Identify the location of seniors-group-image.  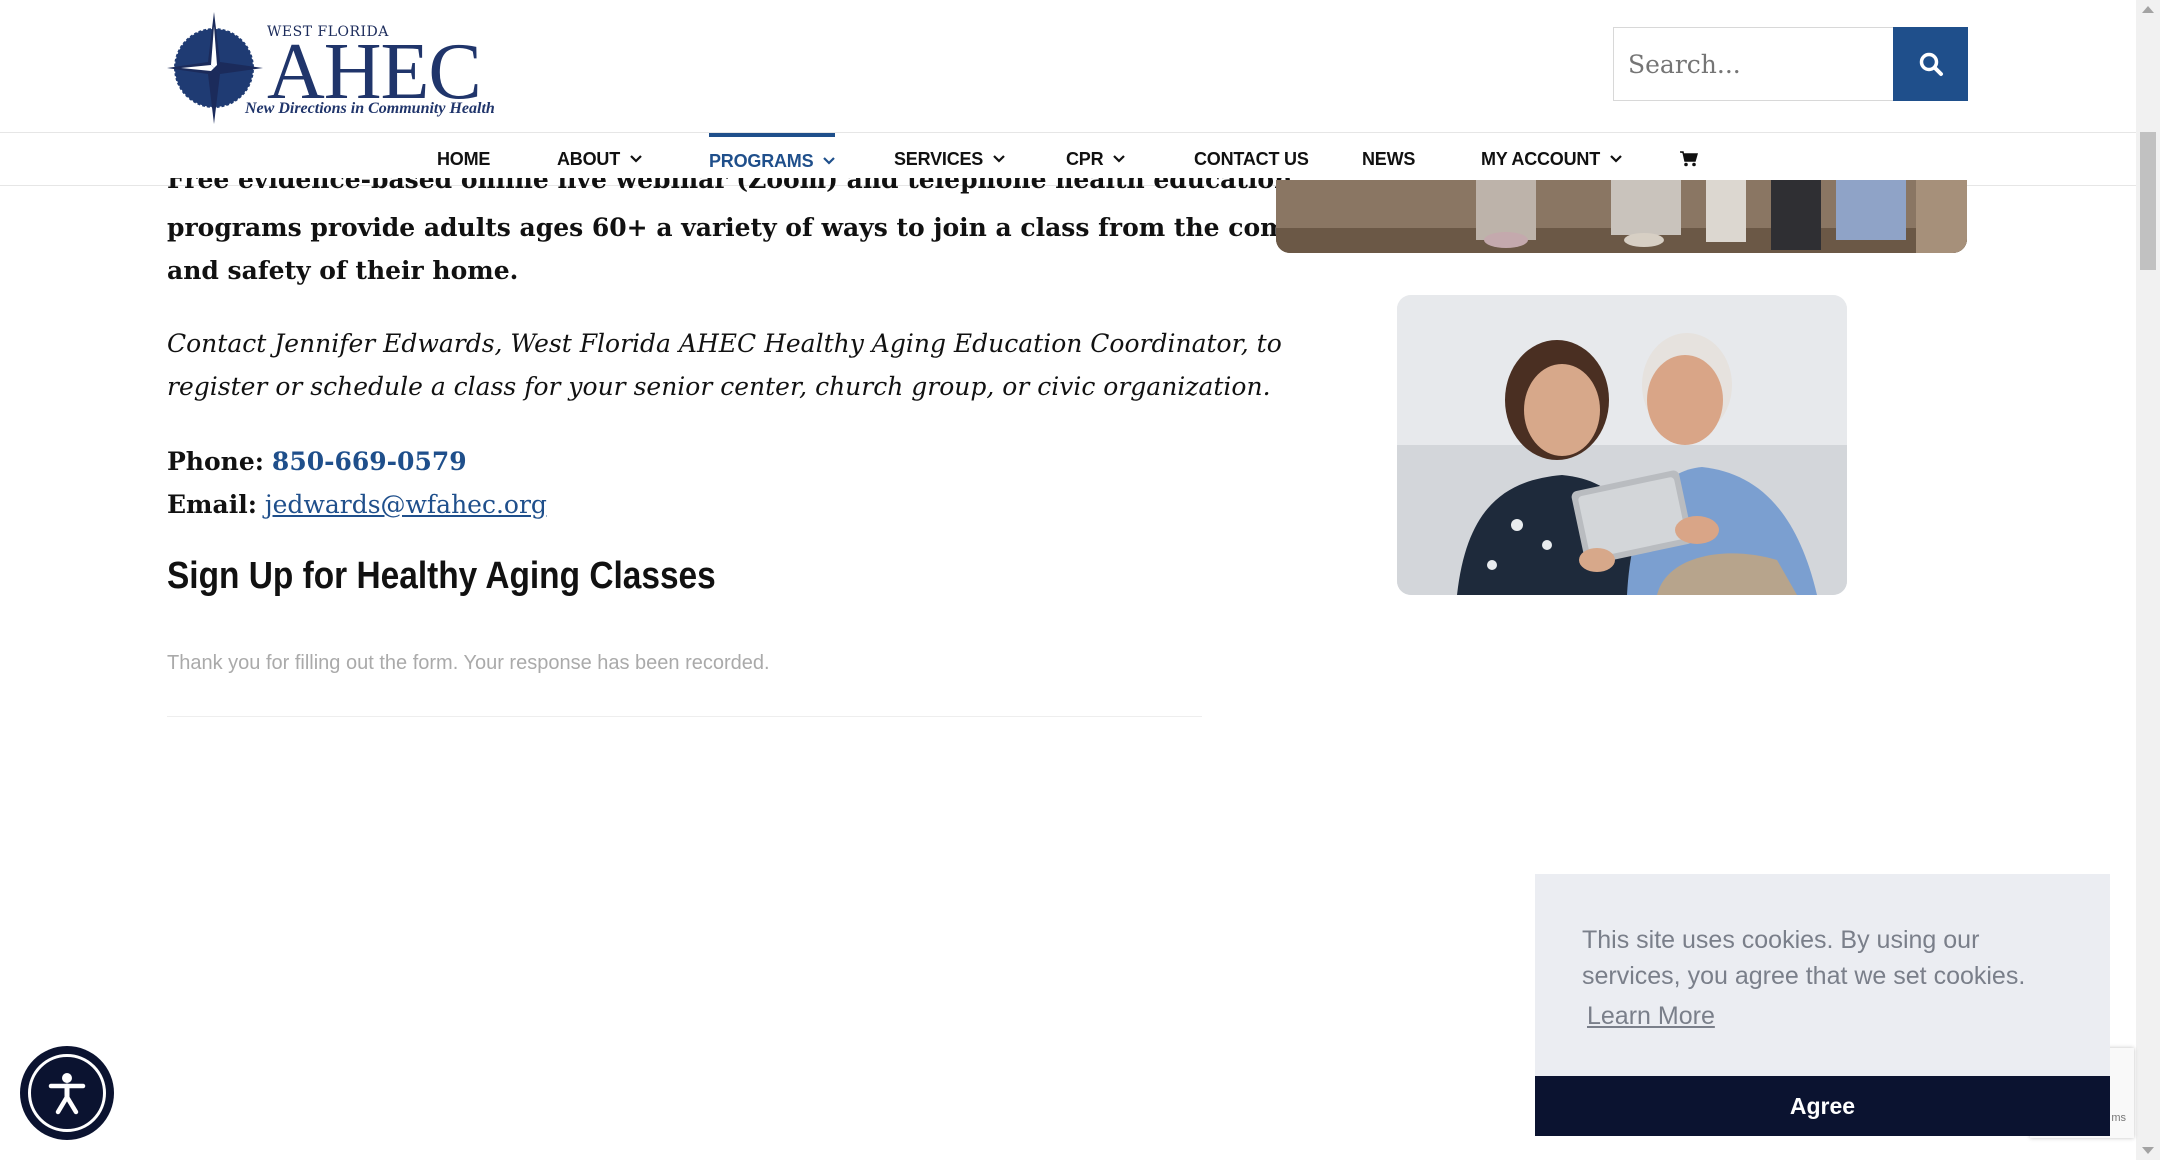
(1621, 216).